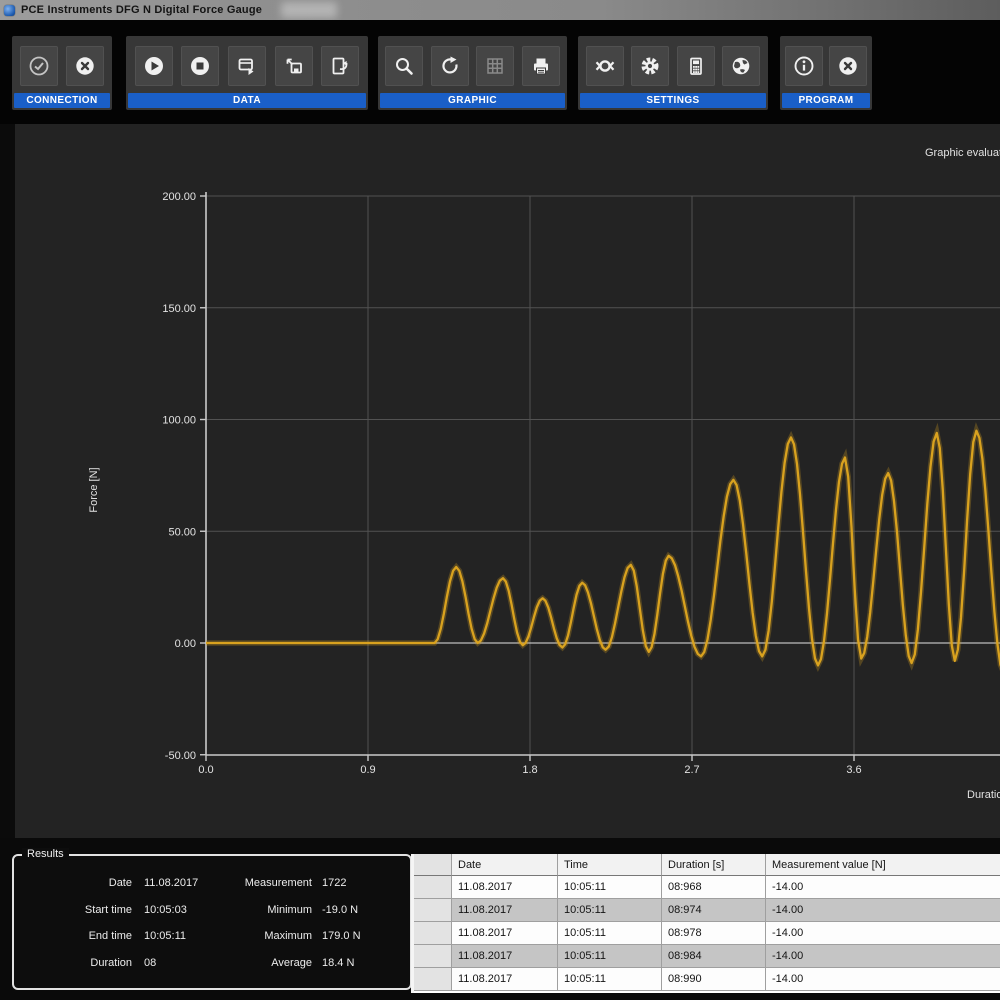 This screenshot has width=1000, height=1000. Describe the element at coordinates (983, 795) in the screenshot. I see `x-axis-title: Duration [s]` at that location.